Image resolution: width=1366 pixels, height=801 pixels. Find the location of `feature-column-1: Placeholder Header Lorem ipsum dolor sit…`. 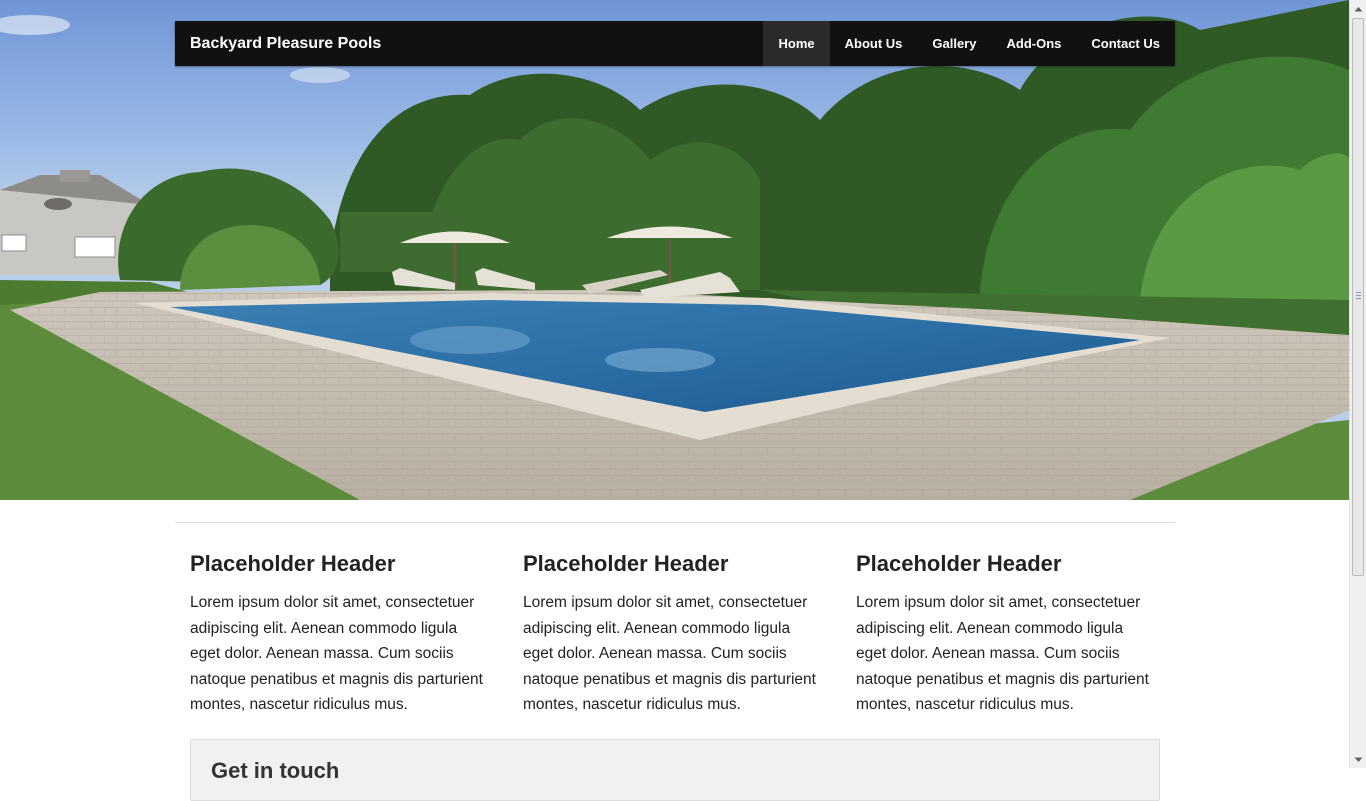

feature-column-1: Placeholder Header Lorem ipsum dolor sit… is located at coordinates (340, 633).